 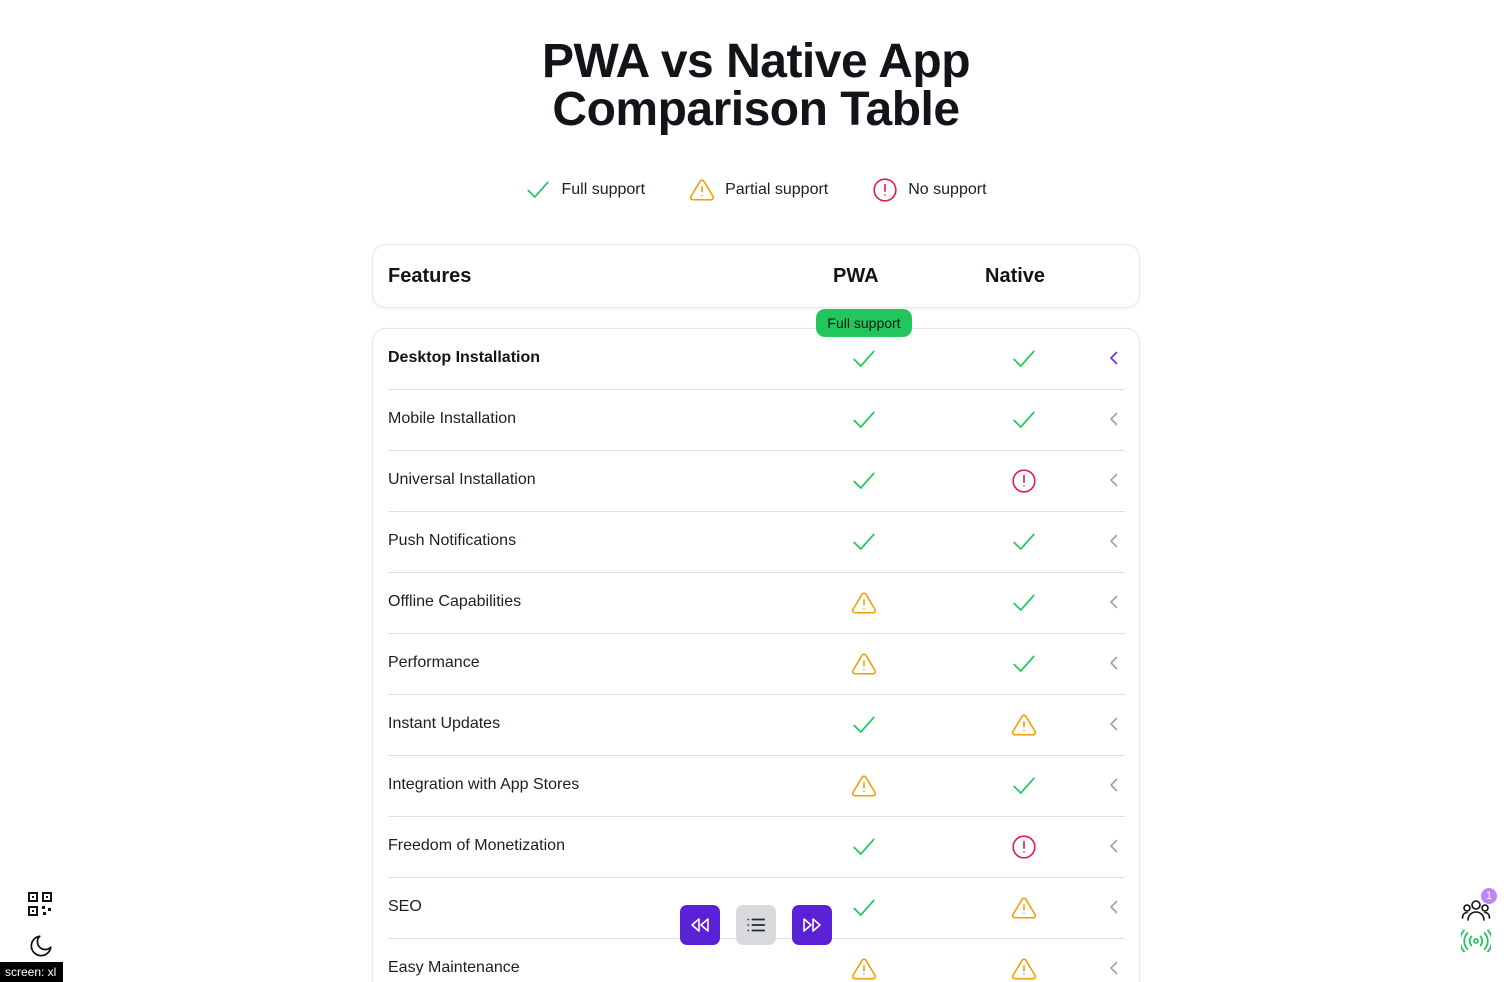 I want to click on support-tooltip: Full support, so click(x=864, y=323).